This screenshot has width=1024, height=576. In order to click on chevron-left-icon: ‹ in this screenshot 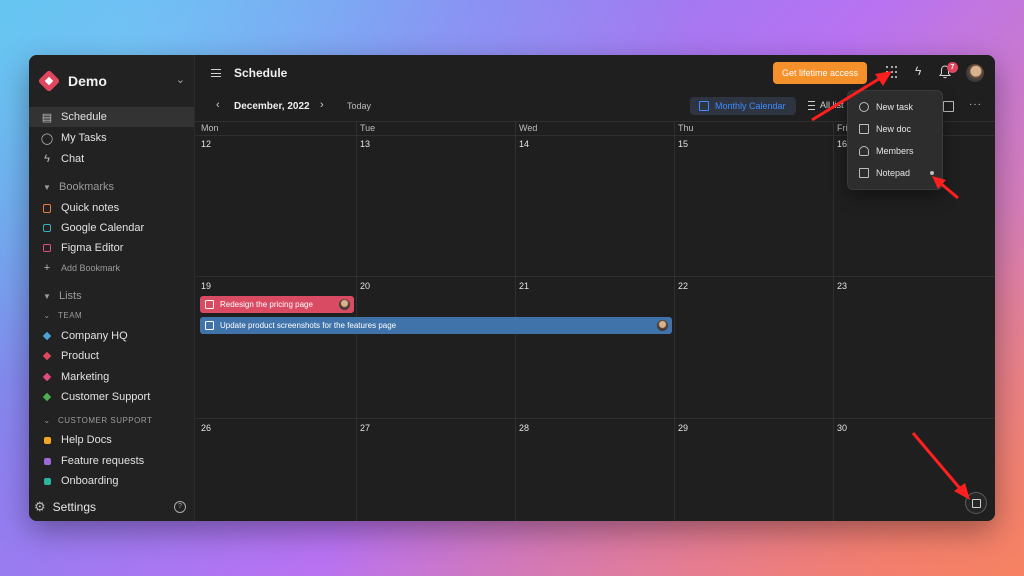, I will do `click(218, 105)`.